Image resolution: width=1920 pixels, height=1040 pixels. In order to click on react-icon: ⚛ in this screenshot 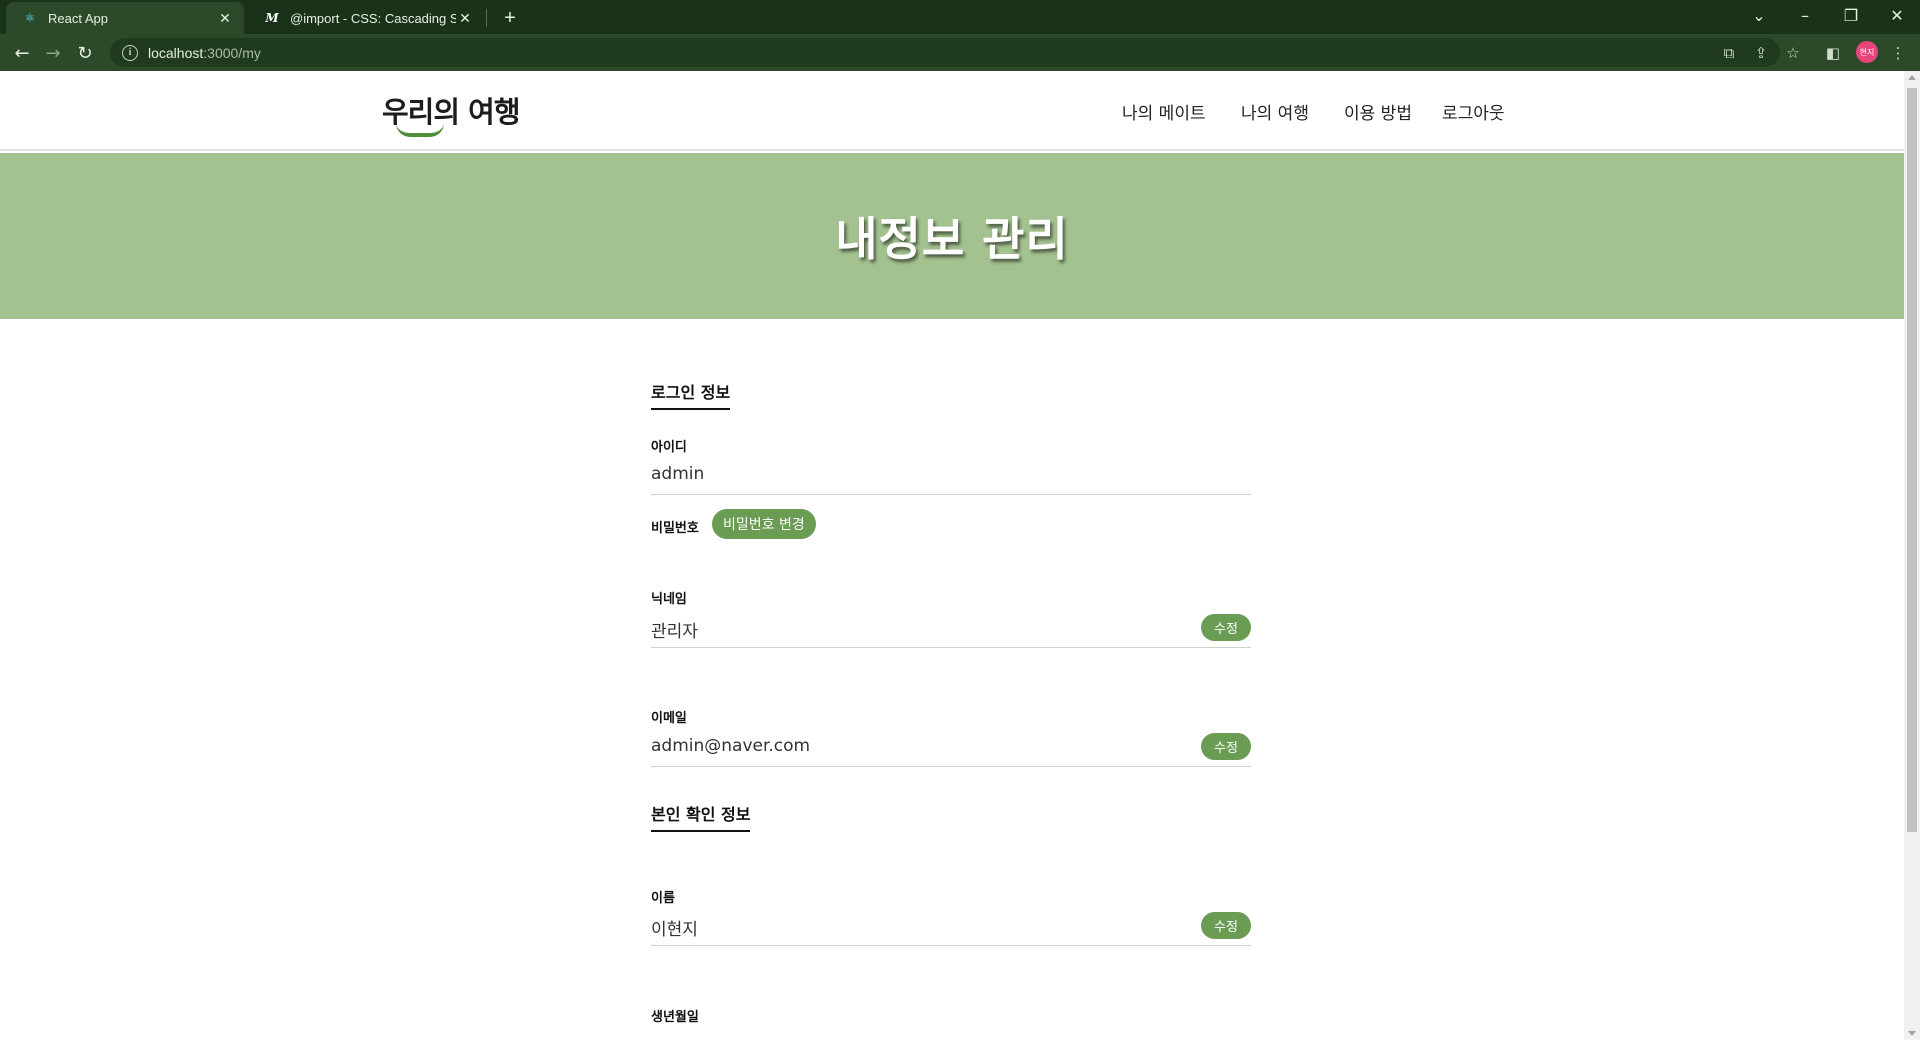, I will do `click(30, 18)`.